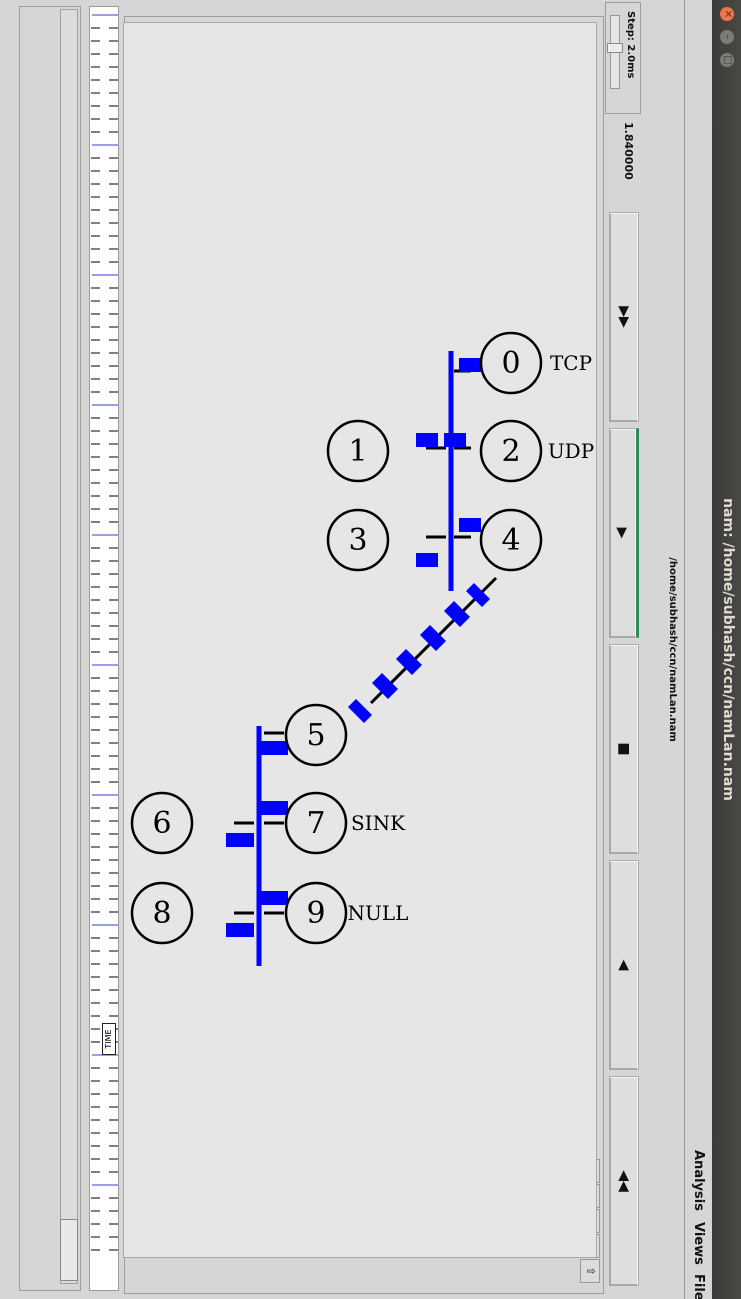  What do you see at coordinates (510, 363) in the screenshot?
I see `node-label-0: 0` at bounding box center [510, 363].